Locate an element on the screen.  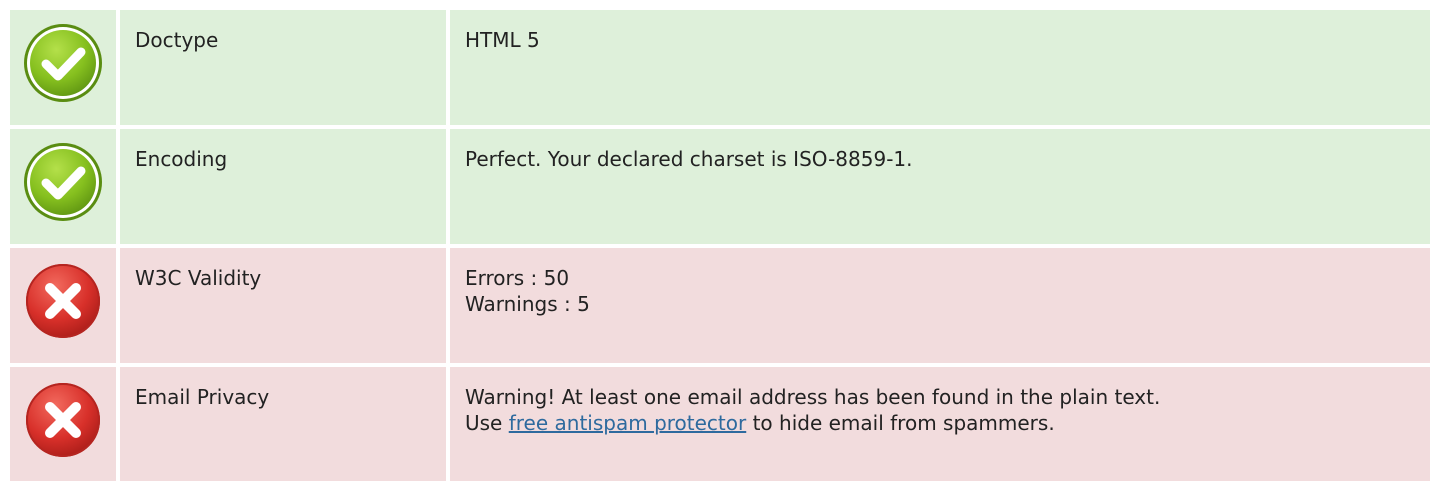
advice-prefix: Use is located at coordinates (487, 423).